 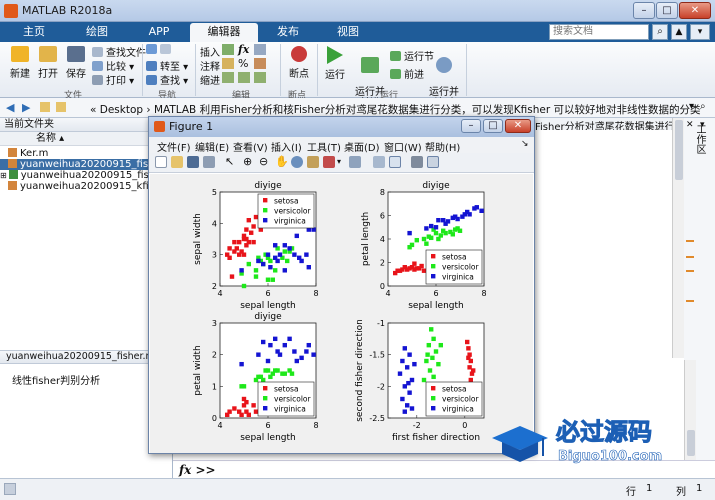 What do you see at coordinates (525, 144) in the screenshot?
I see `menu-dock-icon: ↘` at bounding box center [525, 144].